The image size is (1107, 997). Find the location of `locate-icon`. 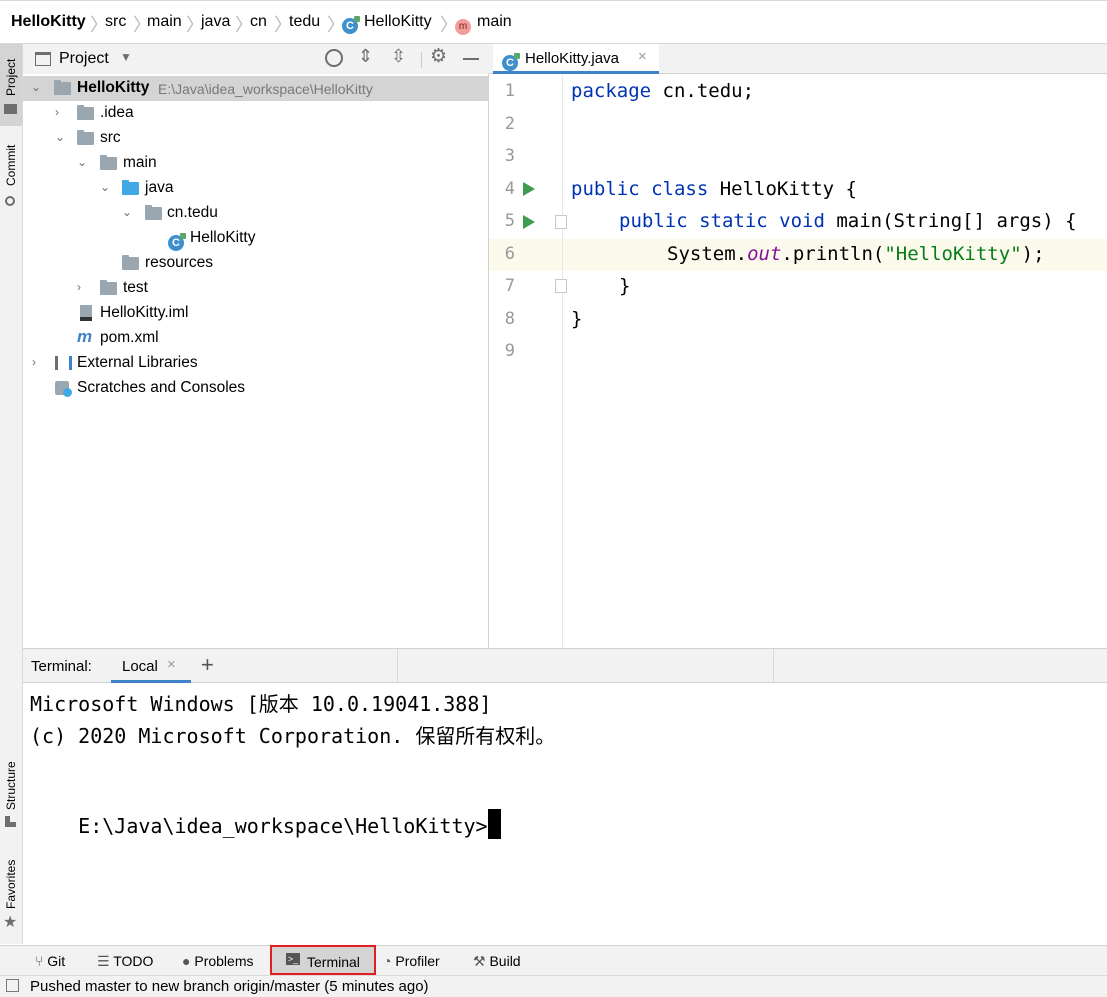

locate-icon is located at coordinates (334, 58).